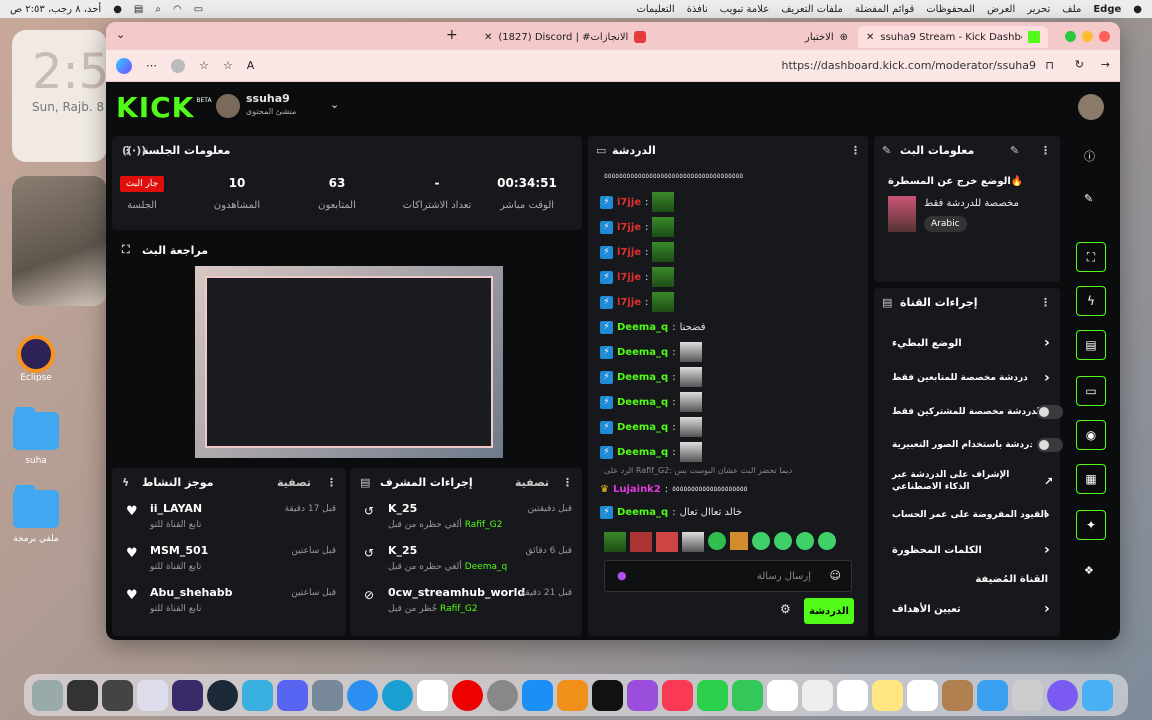 The width and height of the screenshot is (1152, 720). I want to click on new-tab-icon: +, so click(452, 35).